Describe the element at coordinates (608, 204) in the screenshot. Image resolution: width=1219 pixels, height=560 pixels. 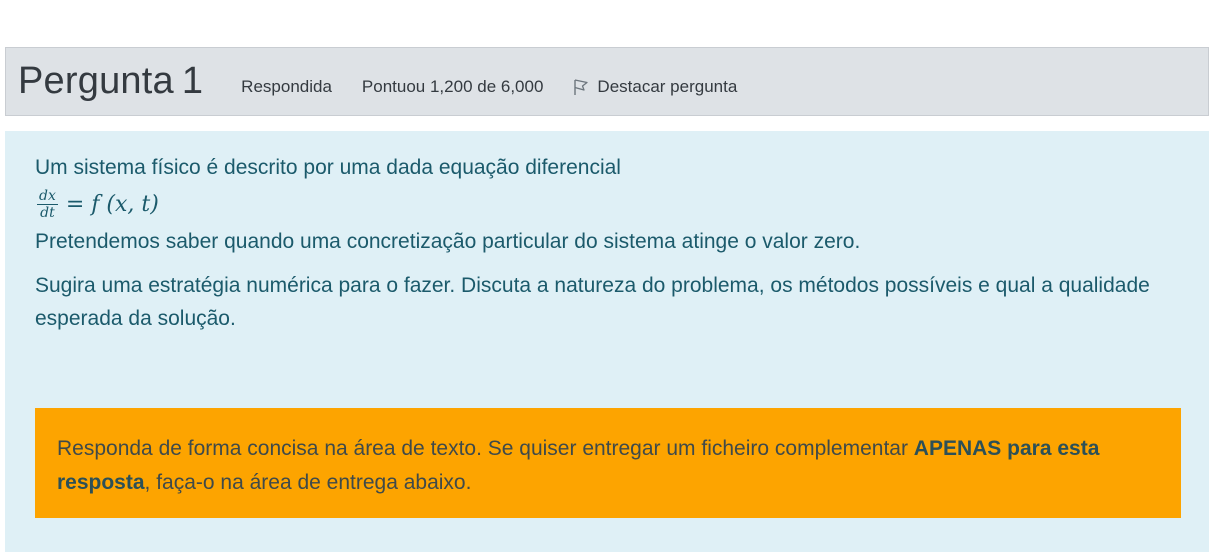
I see `differential-equation: dx dt = f (x, t)` at that location.